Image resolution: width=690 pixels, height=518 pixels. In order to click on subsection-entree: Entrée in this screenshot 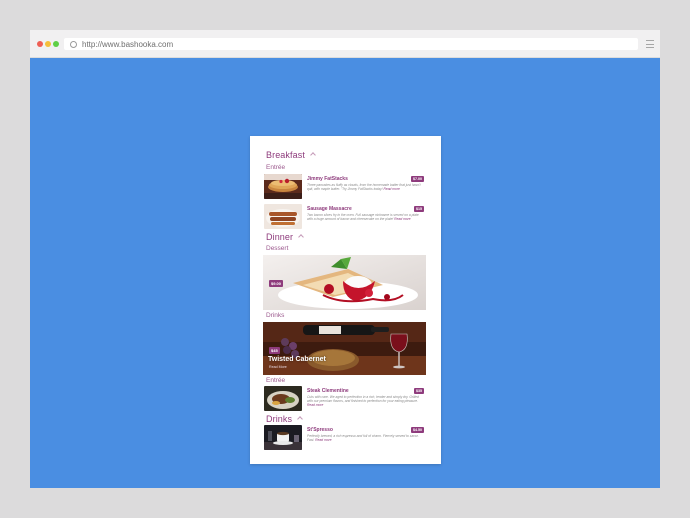, I will do `click(276, 167)`.